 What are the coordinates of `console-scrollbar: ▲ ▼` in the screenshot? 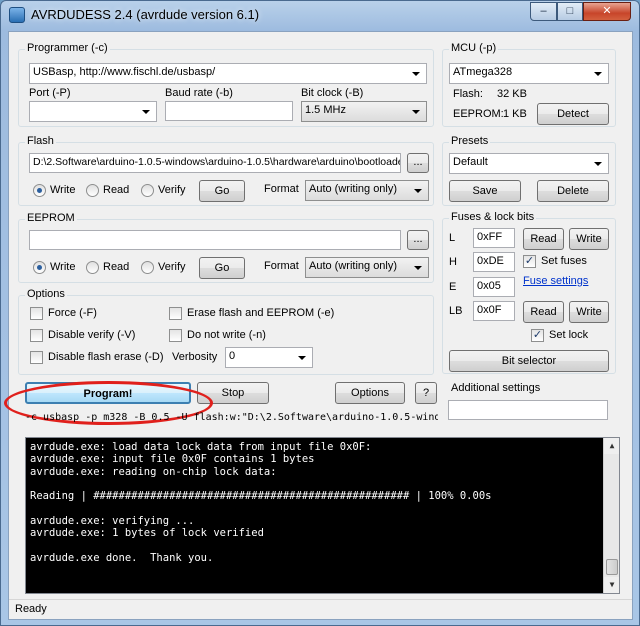 It's located at (611, 515).